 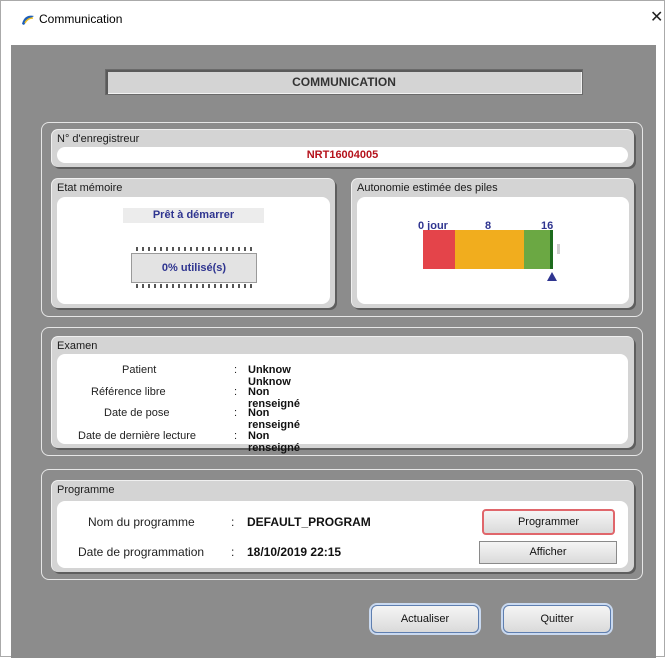 What do you see at coordinates (425, 619) in the screenshot?
I see `refresh-button: Actualiser` at bounding box center [425, 619].